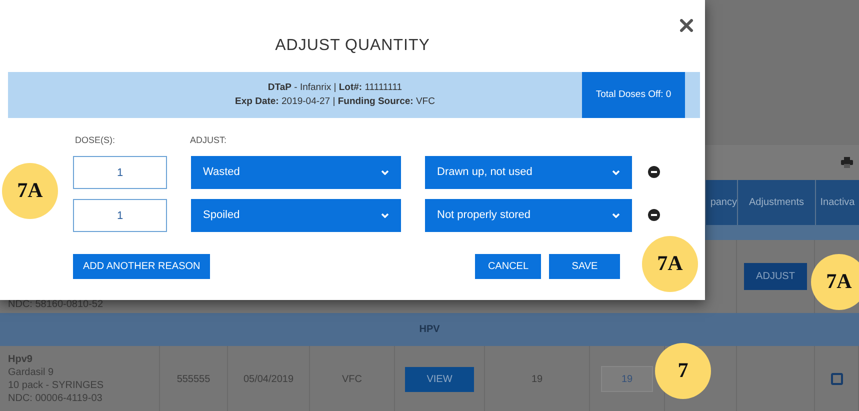  I want to click on modal-title: ADJUST QUANTITY, so click(352, 46).